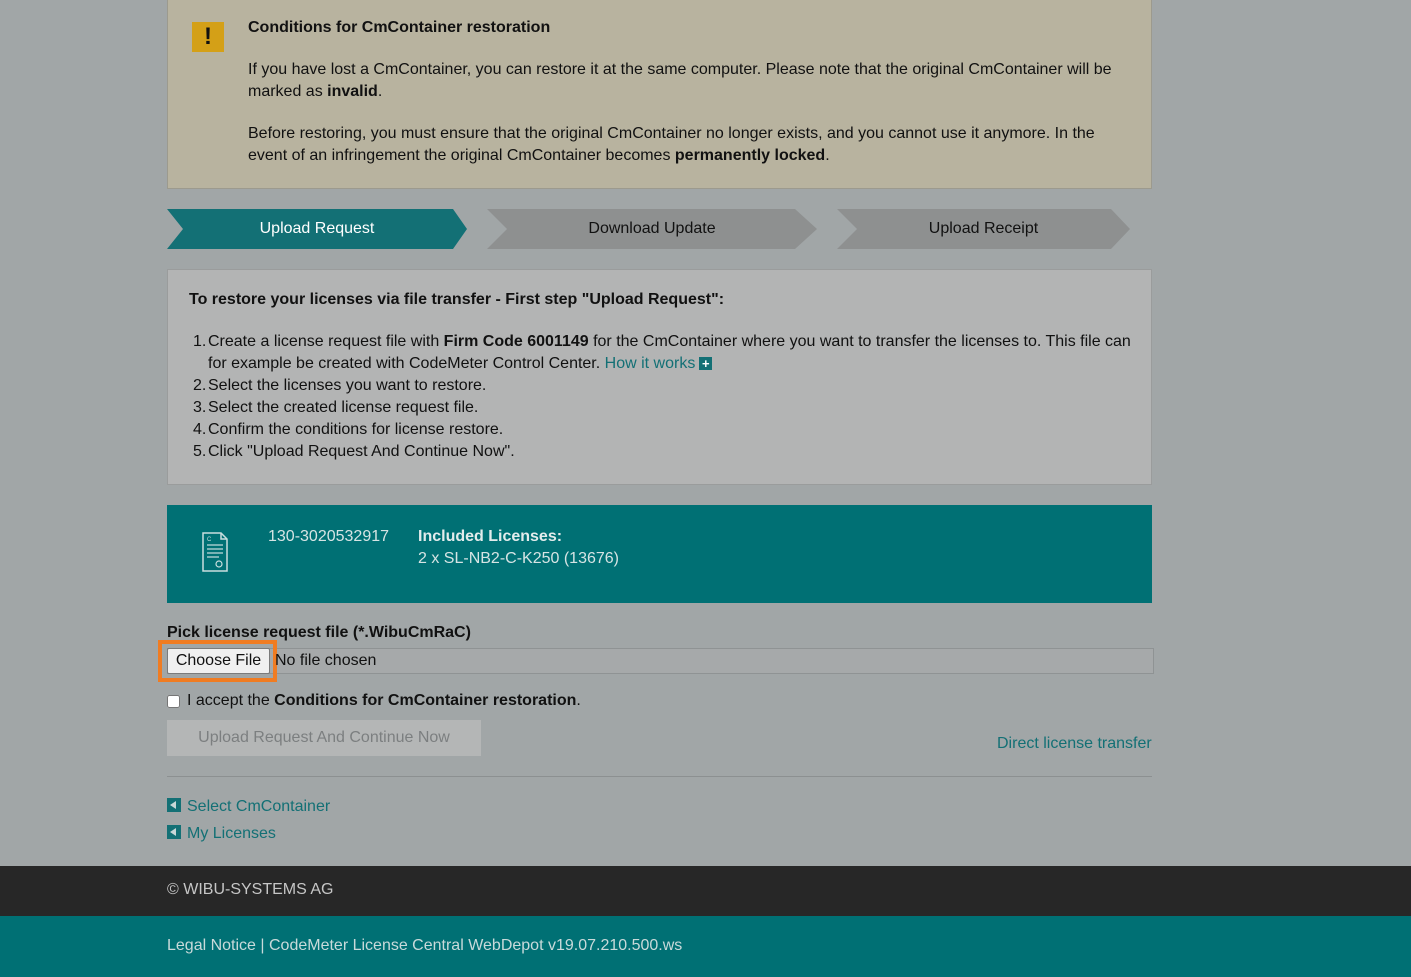 This screenshot has width=1411, height=977. What do you see at coordinates (650, 363) in the screenshot?
I see `how-it-works-link: How it works` at bounding box center [650, 363].